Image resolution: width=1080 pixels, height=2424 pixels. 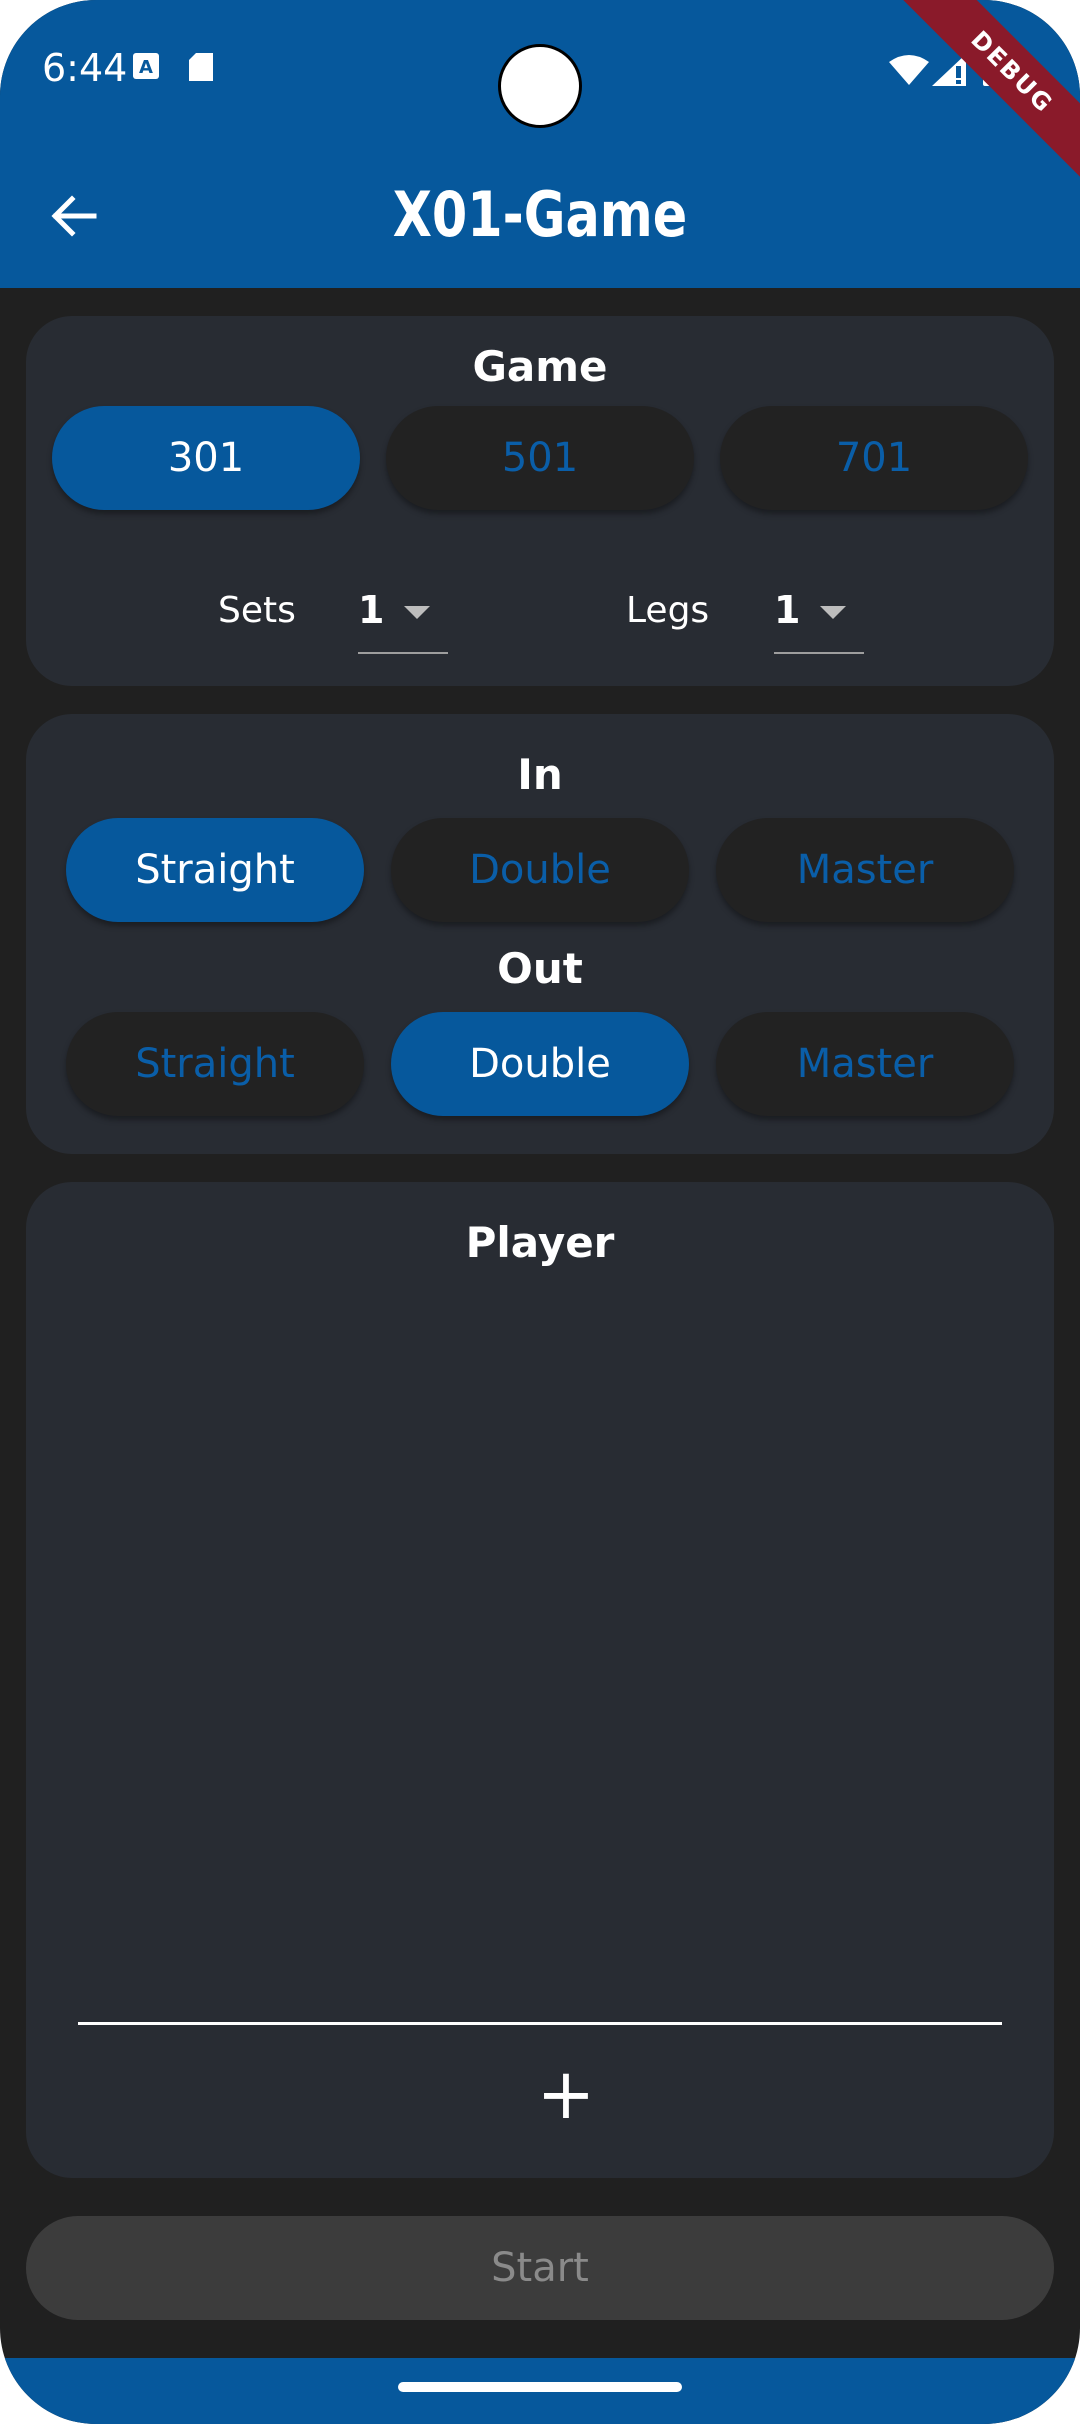 What do you see at coordinates (403, 653) in the screenshot?
I see `sets-underline` at bounding box center [403, 653].